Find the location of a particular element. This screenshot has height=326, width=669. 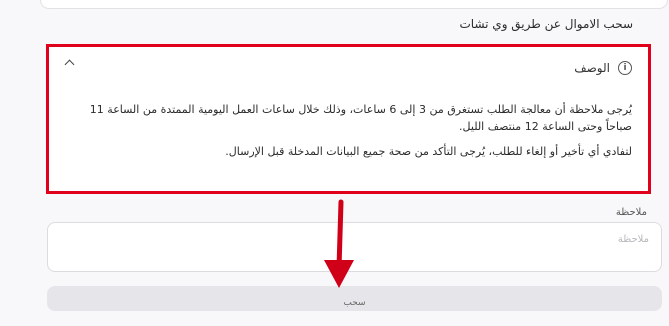

description-header: i الوصف is located at coordinates (603, 68).